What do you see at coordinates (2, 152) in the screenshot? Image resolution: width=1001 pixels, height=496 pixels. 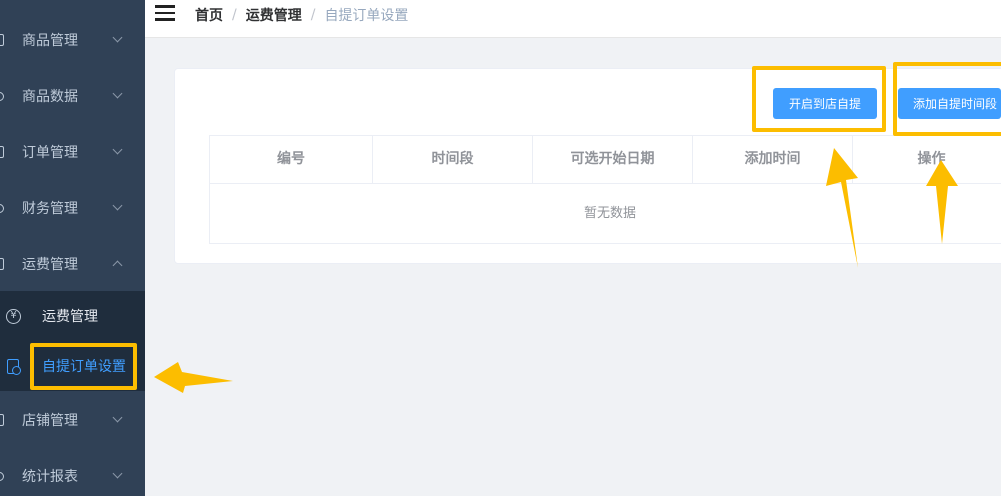 I see `order-icon` at bounding box center [2, 152].